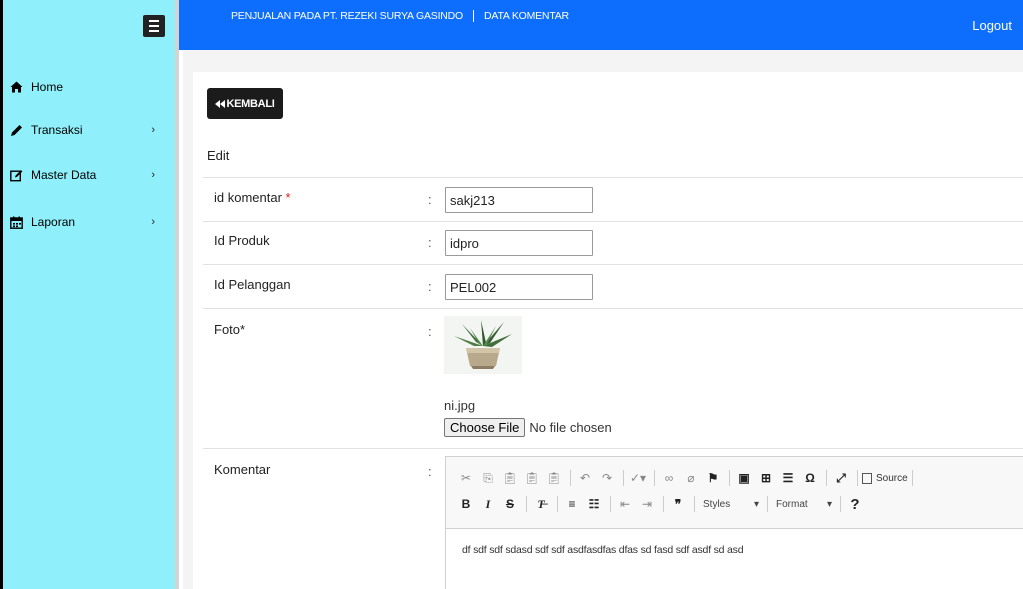  I want to click on anchor-flag-icon: ⚑, so click(713, 478).